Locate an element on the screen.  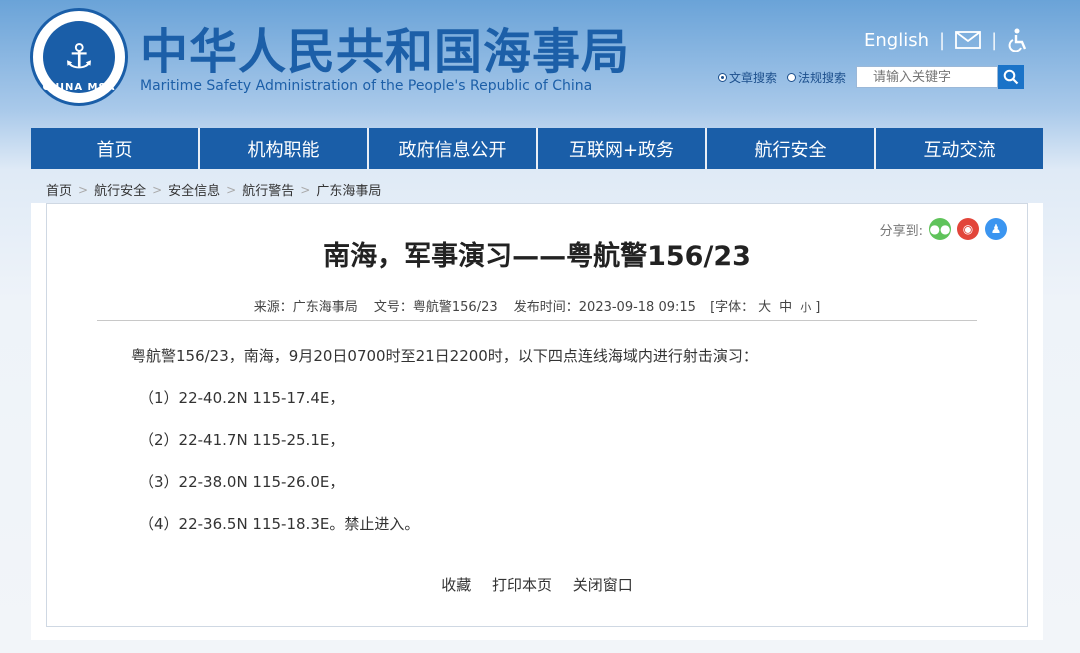
search-input is located at coordinates (927, 77).